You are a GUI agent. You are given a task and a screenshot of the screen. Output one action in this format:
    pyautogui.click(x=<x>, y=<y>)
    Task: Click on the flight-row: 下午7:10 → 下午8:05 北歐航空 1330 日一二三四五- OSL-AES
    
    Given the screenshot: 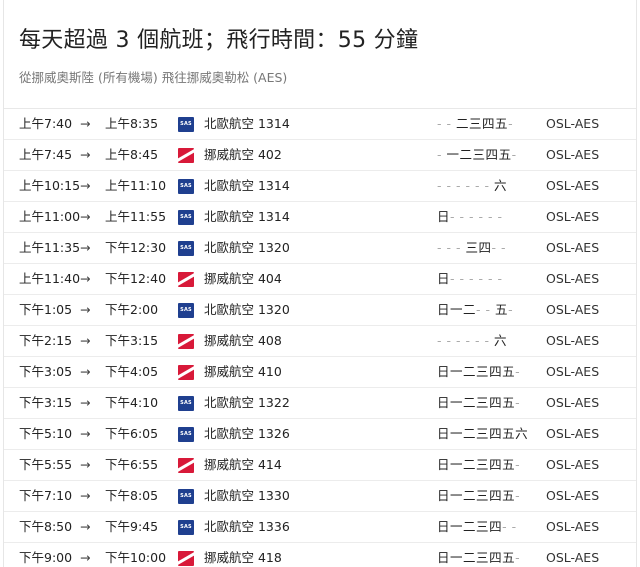 What is the action you would take?
    pyautogui.click(x=320, y=496)
    